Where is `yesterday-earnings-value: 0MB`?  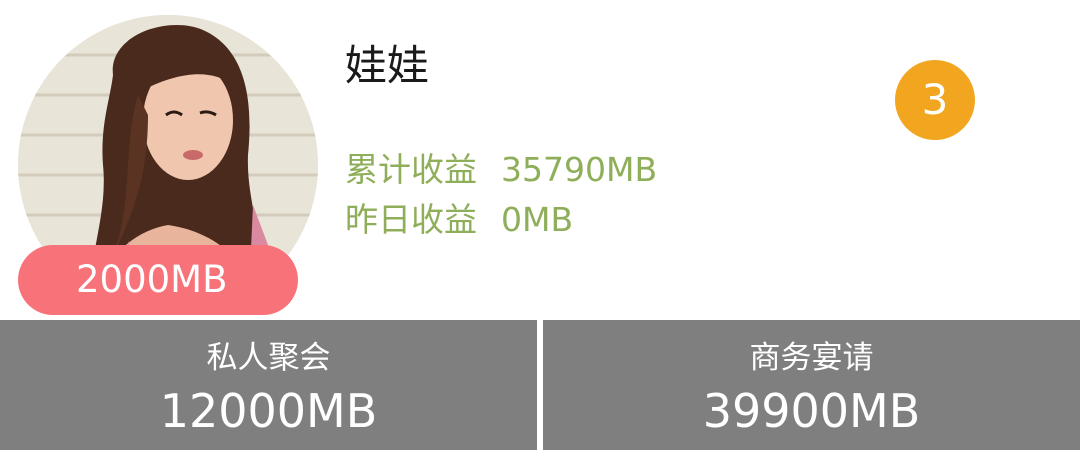 yesterday-earnings-value: 0MB is located at coordinates (537, 219).